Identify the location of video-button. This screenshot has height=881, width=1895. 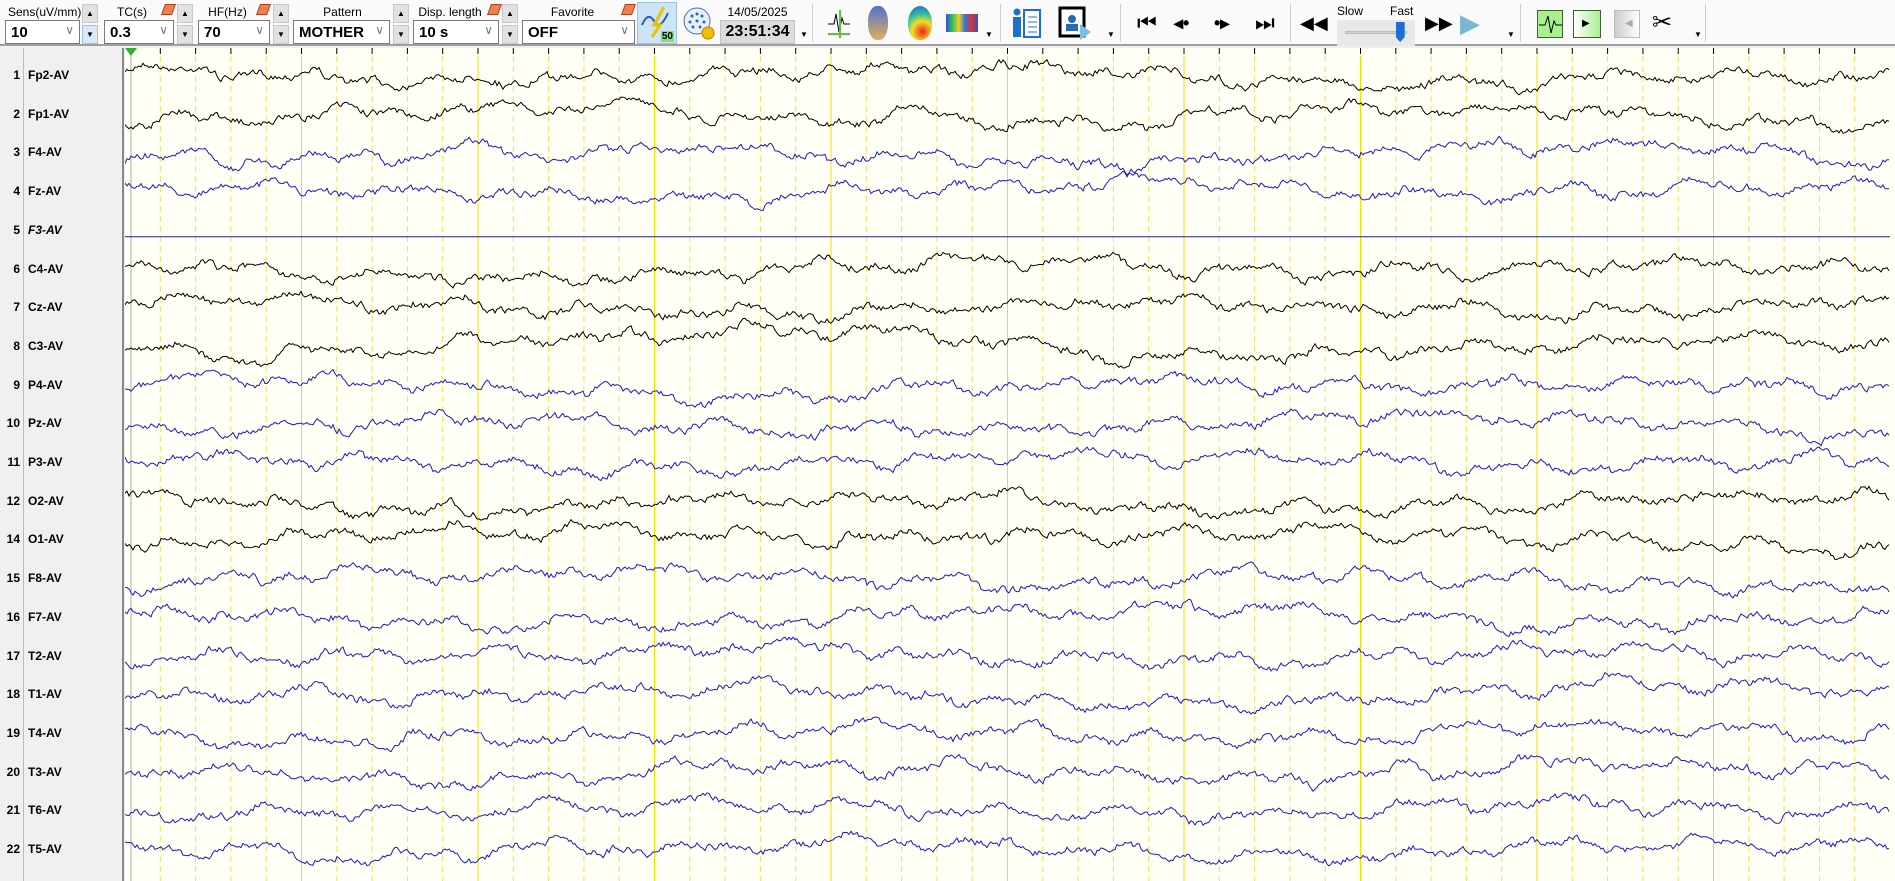
(1075, 23).